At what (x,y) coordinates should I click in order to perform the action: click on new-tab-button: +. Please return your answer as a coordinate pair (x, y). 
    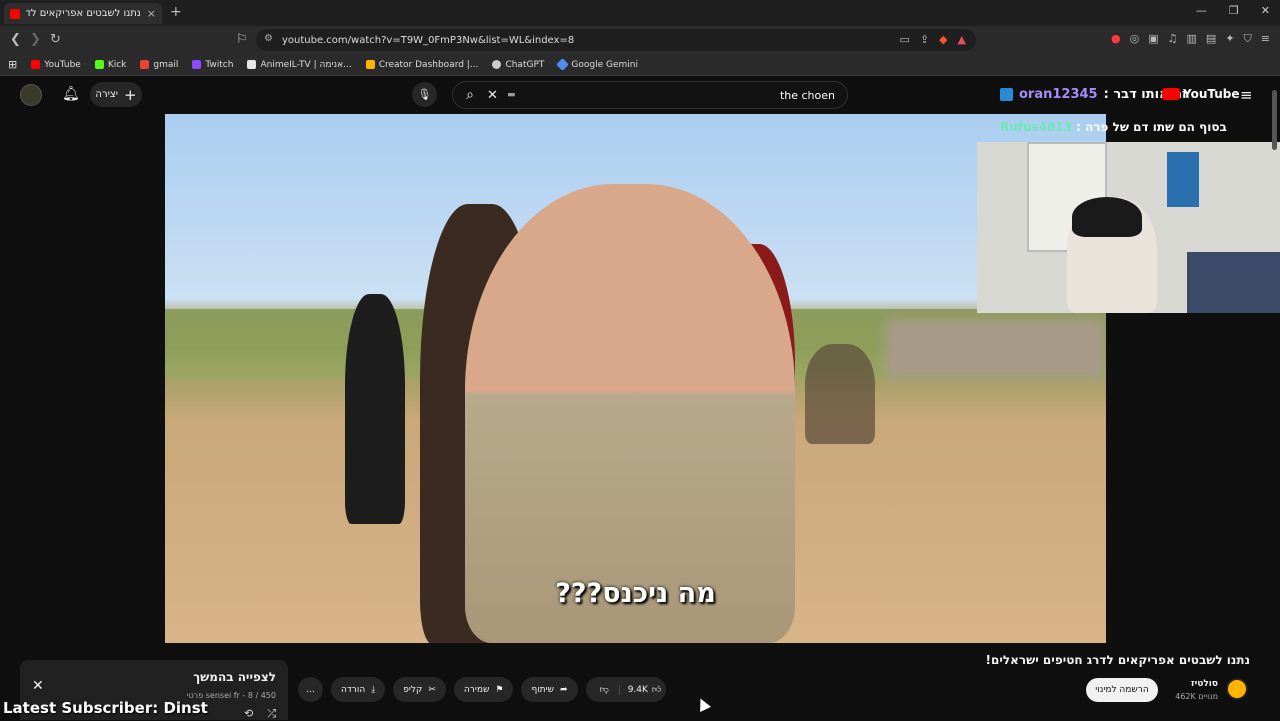
    Looking at the image, I should click on (176, 12).